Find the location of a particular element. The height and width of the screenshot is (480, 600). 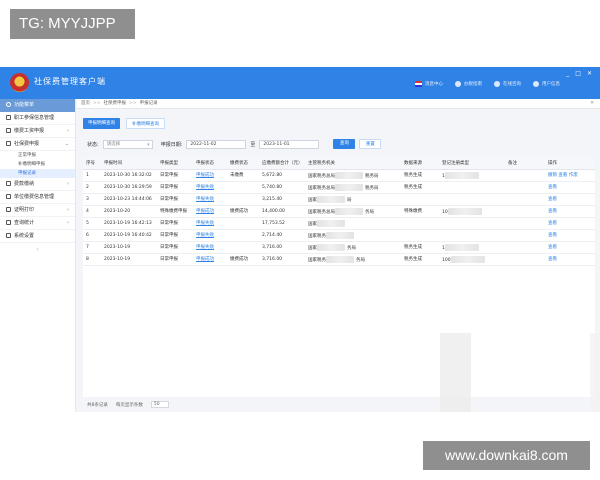

sidebar-subitem-supplement-declare: 补缴明细申报 is located at coordinates (37, 164).